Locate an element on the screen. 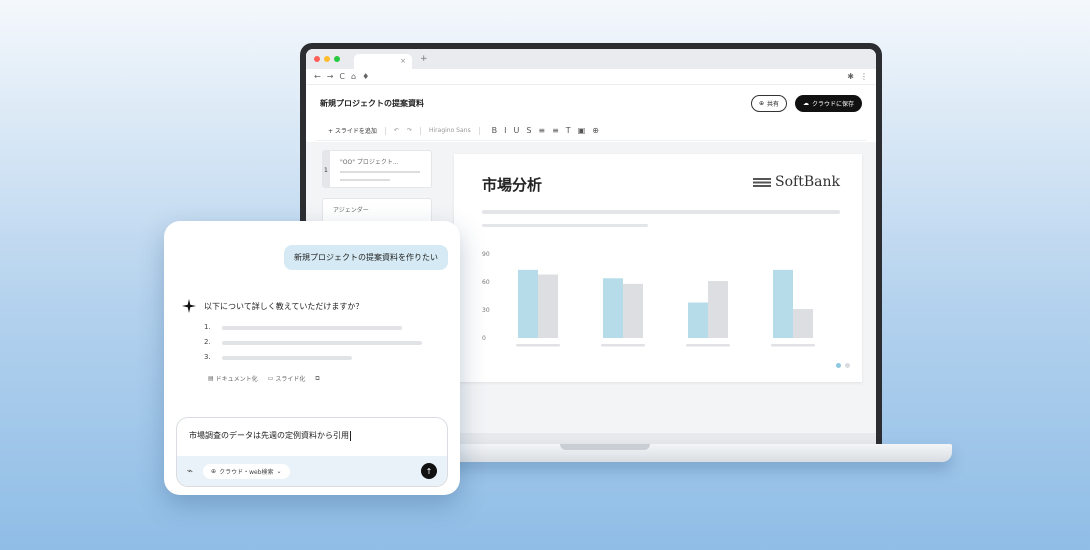 This screenshot has height=550, width=1090. user-message: 新規プロジェクトの提案資料を作りたい is located at coordinates (366, 257).